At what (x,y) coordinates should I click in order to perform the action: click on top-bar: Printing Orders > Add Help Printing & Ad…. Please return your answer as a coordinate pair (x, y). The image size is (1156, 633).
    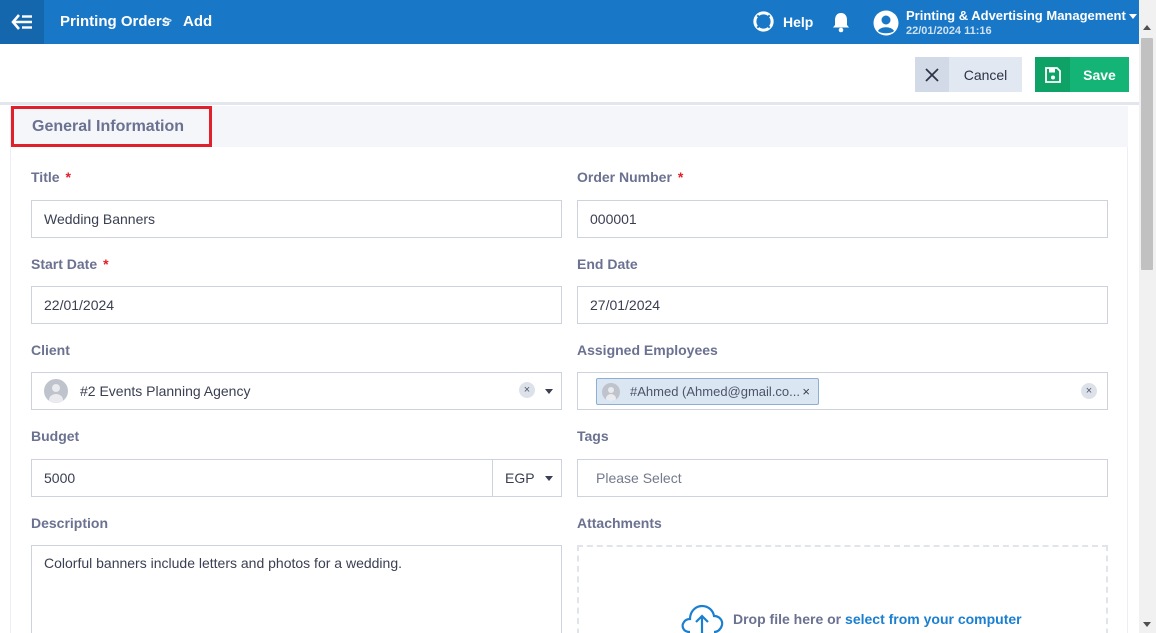
    Looking at the image, I should click on (569, 22).